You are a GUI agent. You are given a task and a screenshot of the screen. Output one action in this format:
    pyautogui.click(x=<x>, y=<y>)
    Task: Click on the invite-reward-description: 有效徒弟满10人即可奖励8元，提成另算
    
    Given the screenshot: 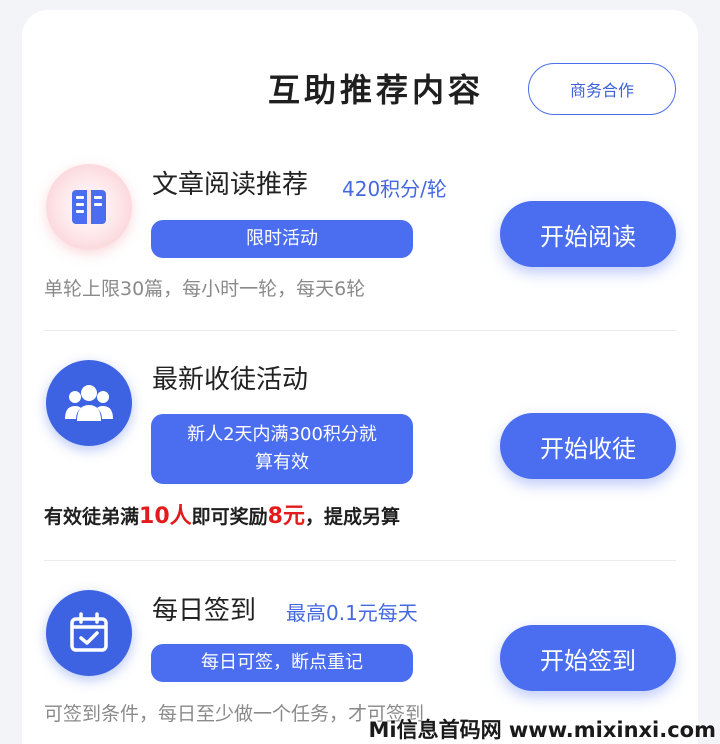 What is the action you would take?
    pyautogui.click(x=222, y=517)
    